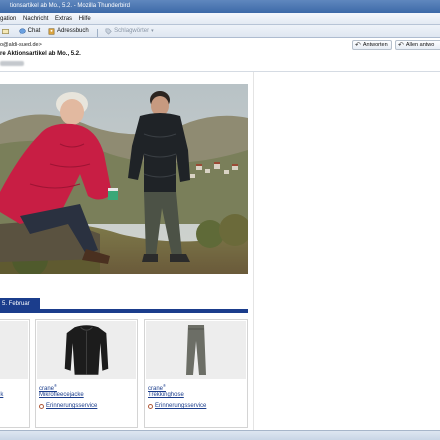 The image size is (440, 440). Describe the element at coordinates (220, 31) in the screenshot. I see `main-toolbar: Chat Adressbuch Schlagwörter ▾` at that location.